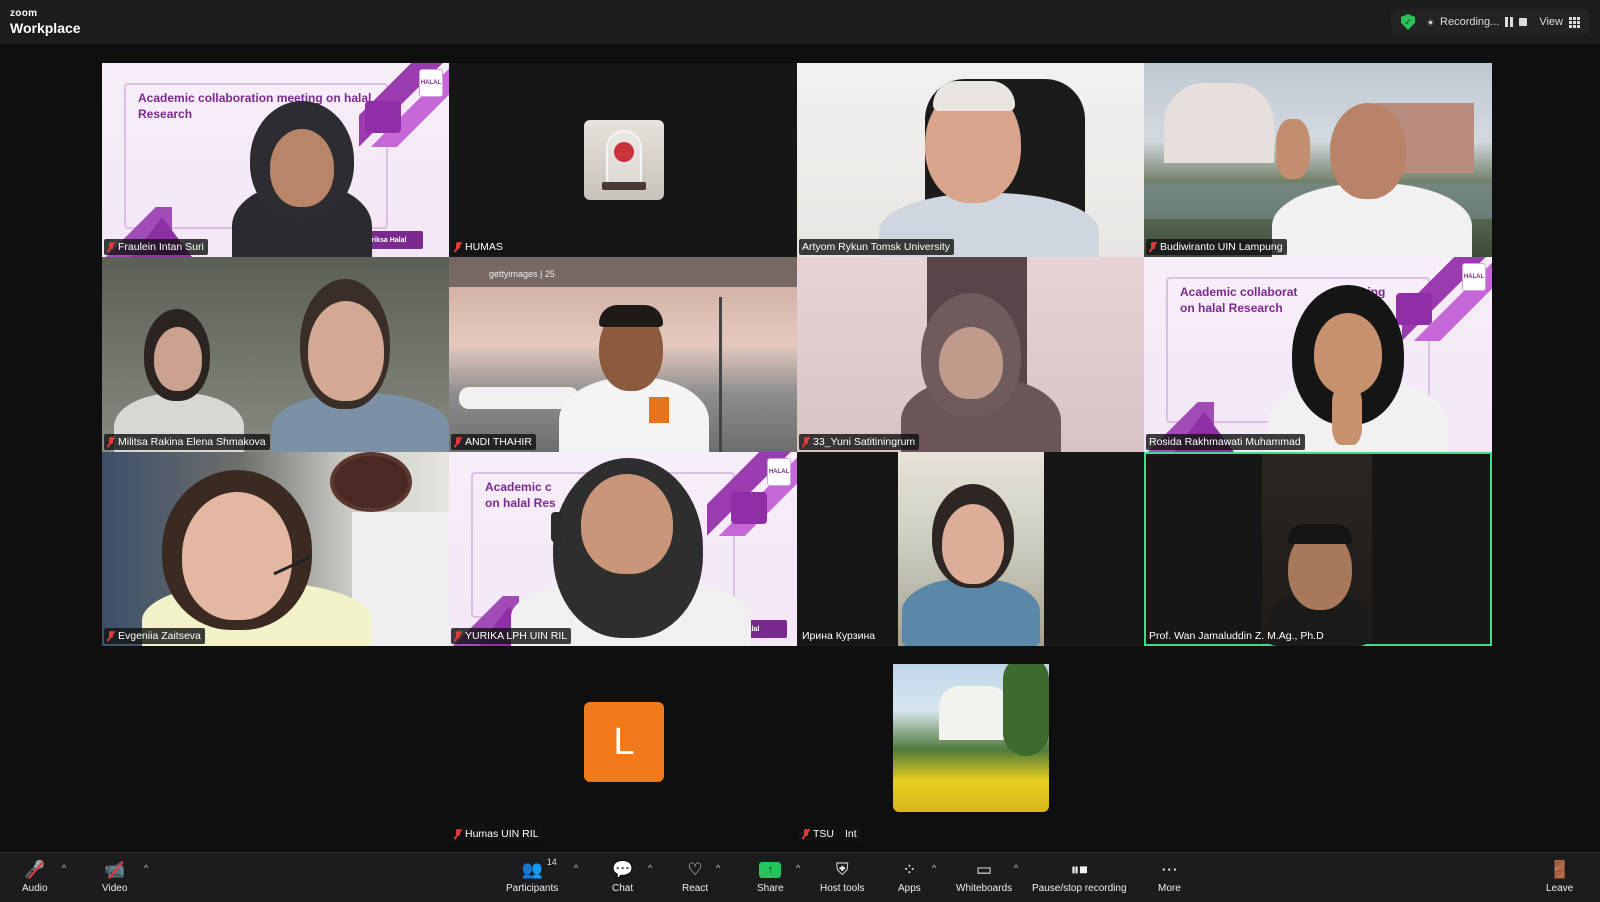  What do you see at coordinates (624, 152) in the screenshot?
I see `rose-icon` at bounding box center [624, 152].